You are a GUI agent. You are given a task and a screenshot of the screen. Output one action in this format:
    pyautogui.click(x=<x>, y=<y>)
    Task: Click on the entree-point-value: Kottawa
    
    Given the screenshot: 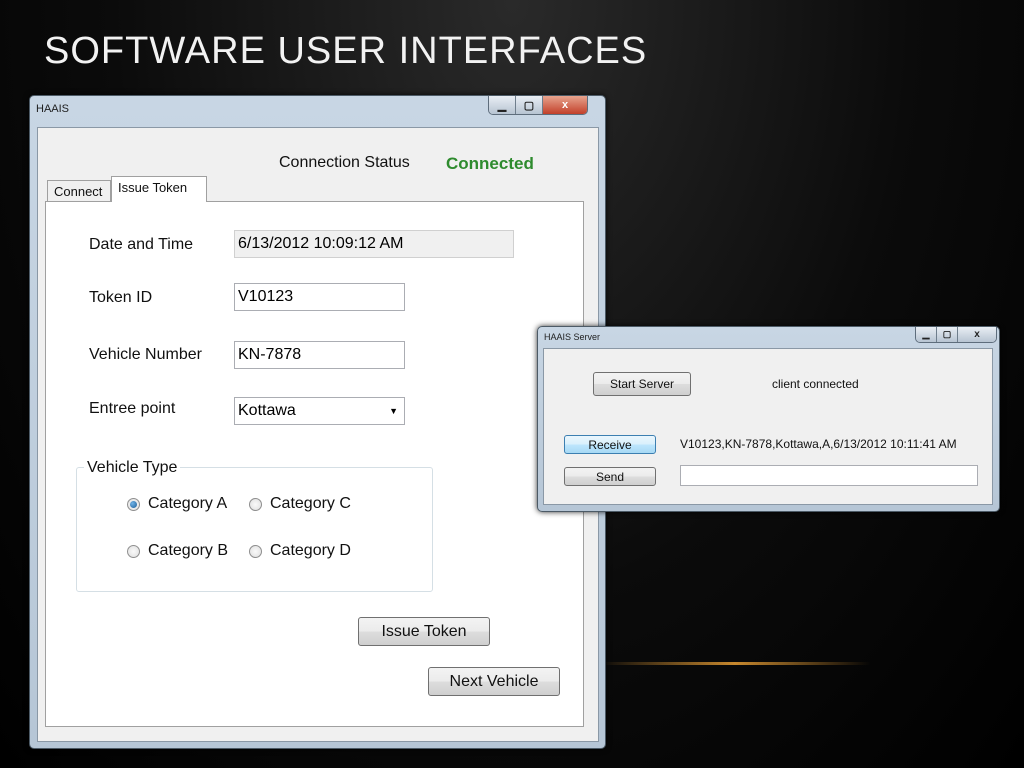 What is the action you would take?
    pyautogui.click(x=267, y=410)
    